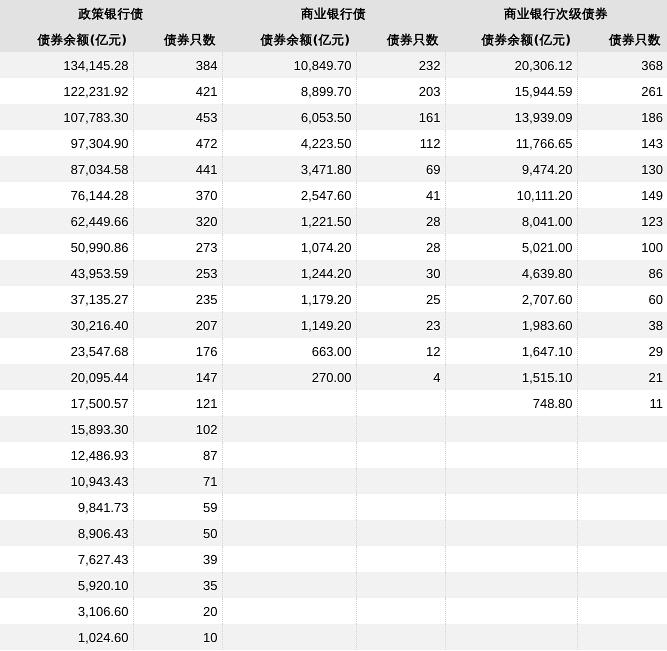 This screenshot has width=667, height=651. Describe the element at coordinates (177, 169) in the screenshot. I see `table-cell: 441` at that location.